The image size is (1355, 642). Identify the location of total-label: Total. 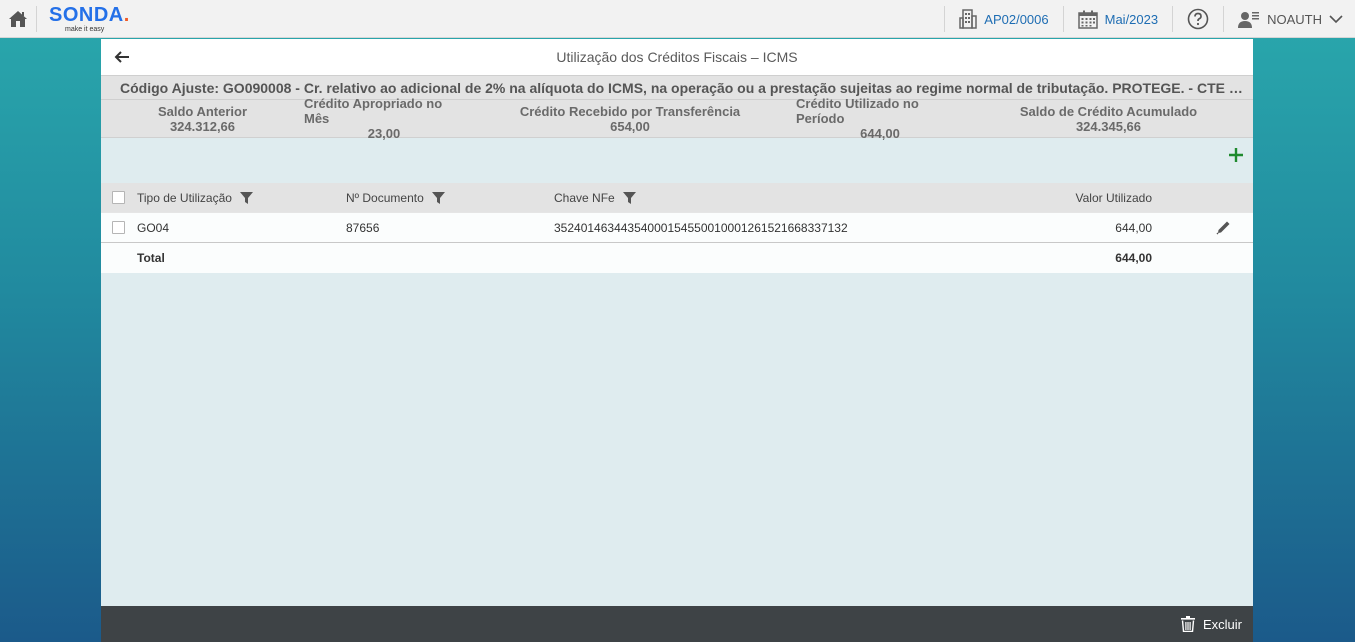
(151, 258).